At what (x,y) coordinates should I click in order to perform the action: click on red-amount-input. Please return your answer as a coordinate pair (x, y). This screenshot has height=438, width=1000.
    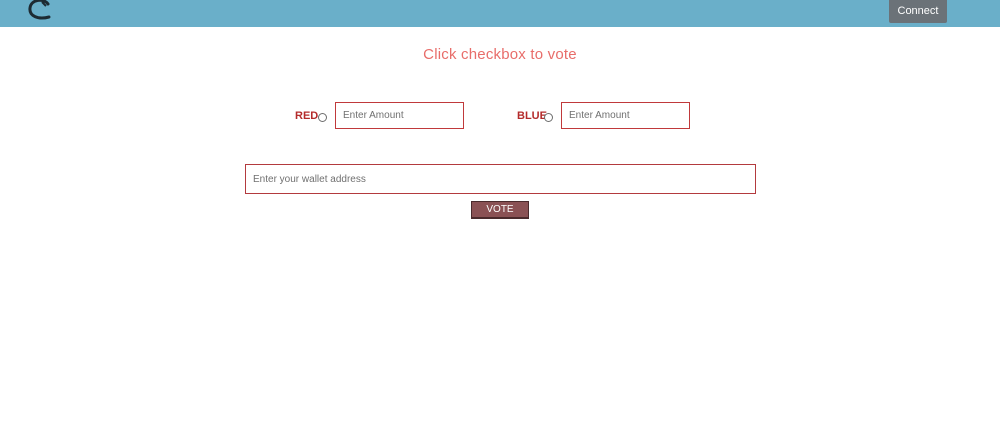
    Looking at the image, I should click on (399, 115).